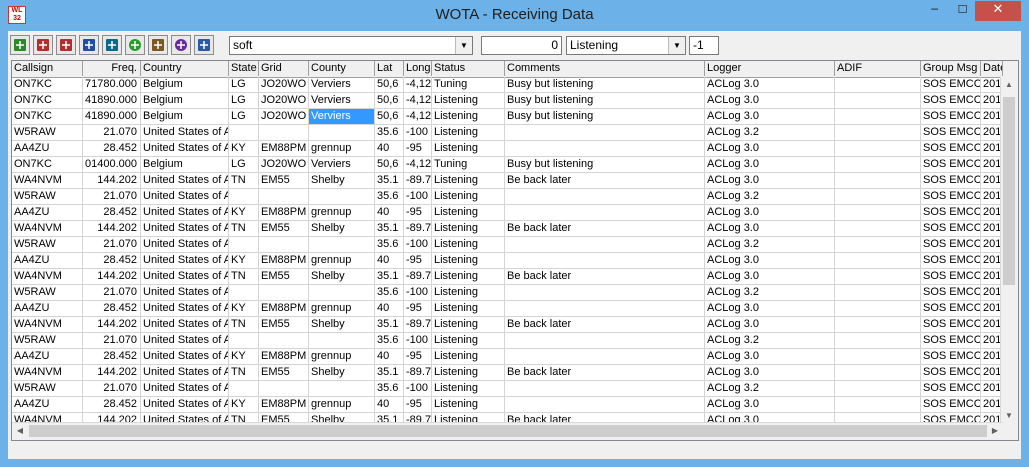  What do you see at coordinates (878, 68) in the screenshot?
I see `column-header-adif: ADIF` at bounding box center [878, 68].